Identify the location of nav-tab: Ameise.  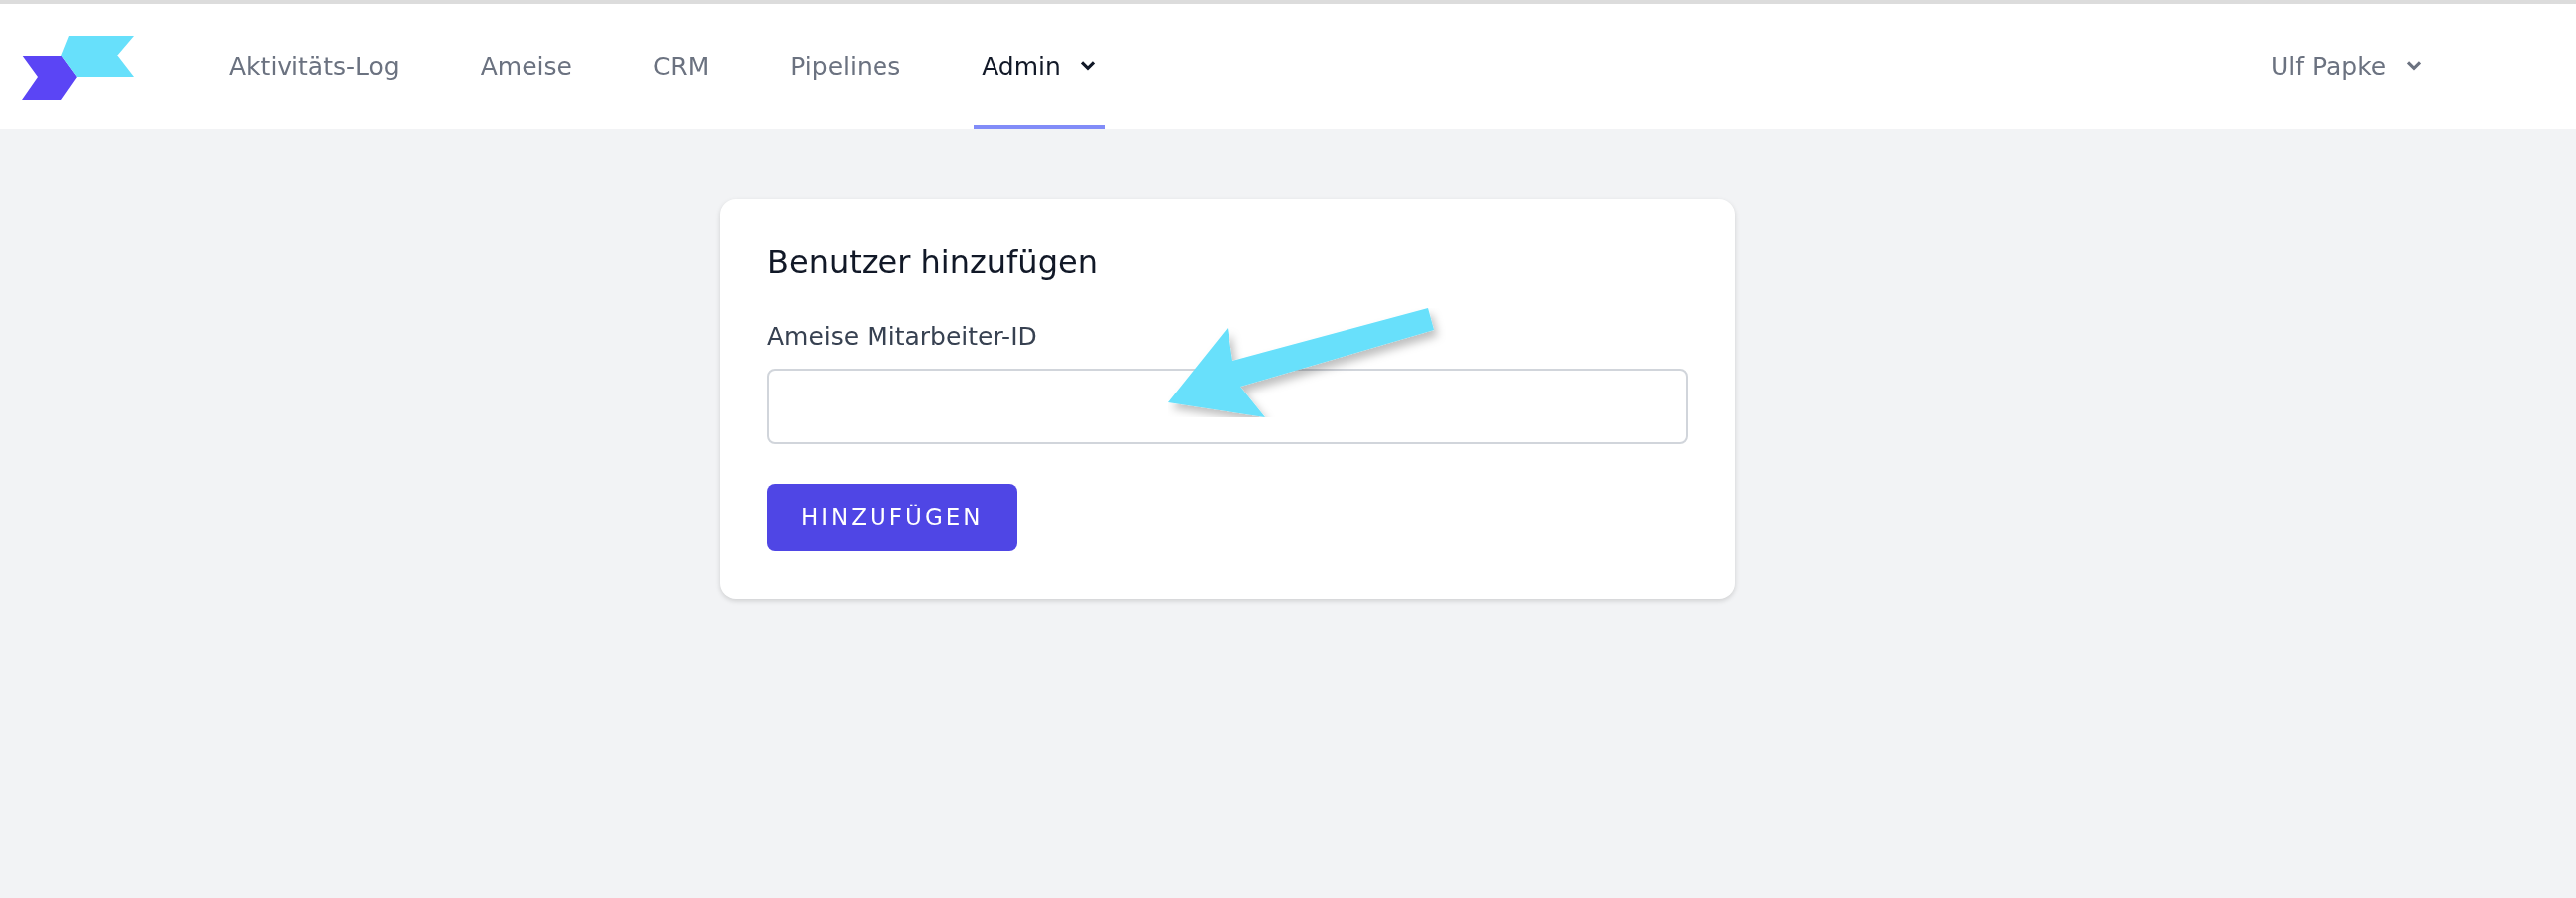
(526, 67).